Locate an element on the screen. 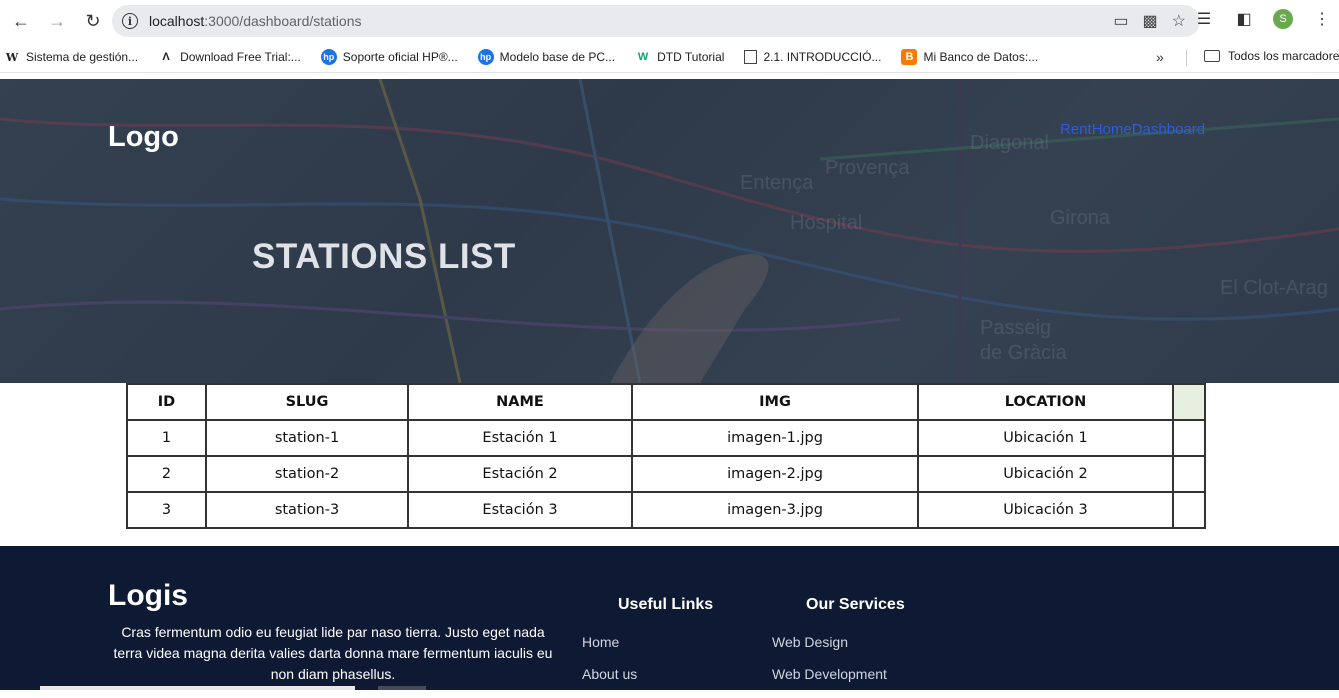 The width and height of the screenshot is (1339, 698). media-control-icon: ☰ is located at coordinates (1204, 19).